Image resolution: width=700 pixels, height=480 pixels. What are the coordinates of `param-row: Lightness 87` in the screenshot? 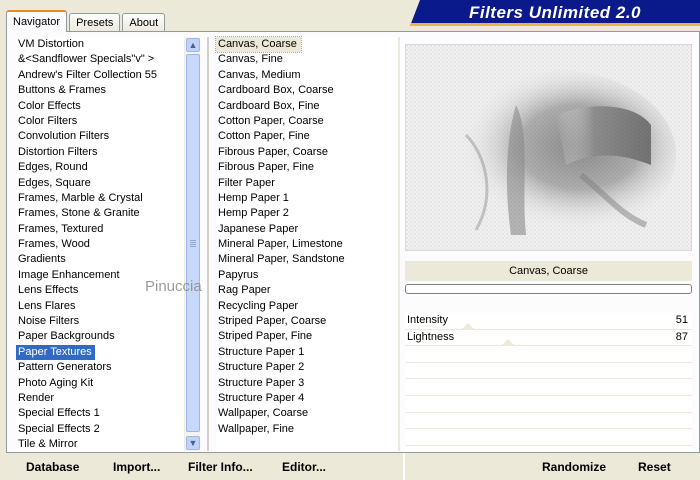 It's located at (548, 338).